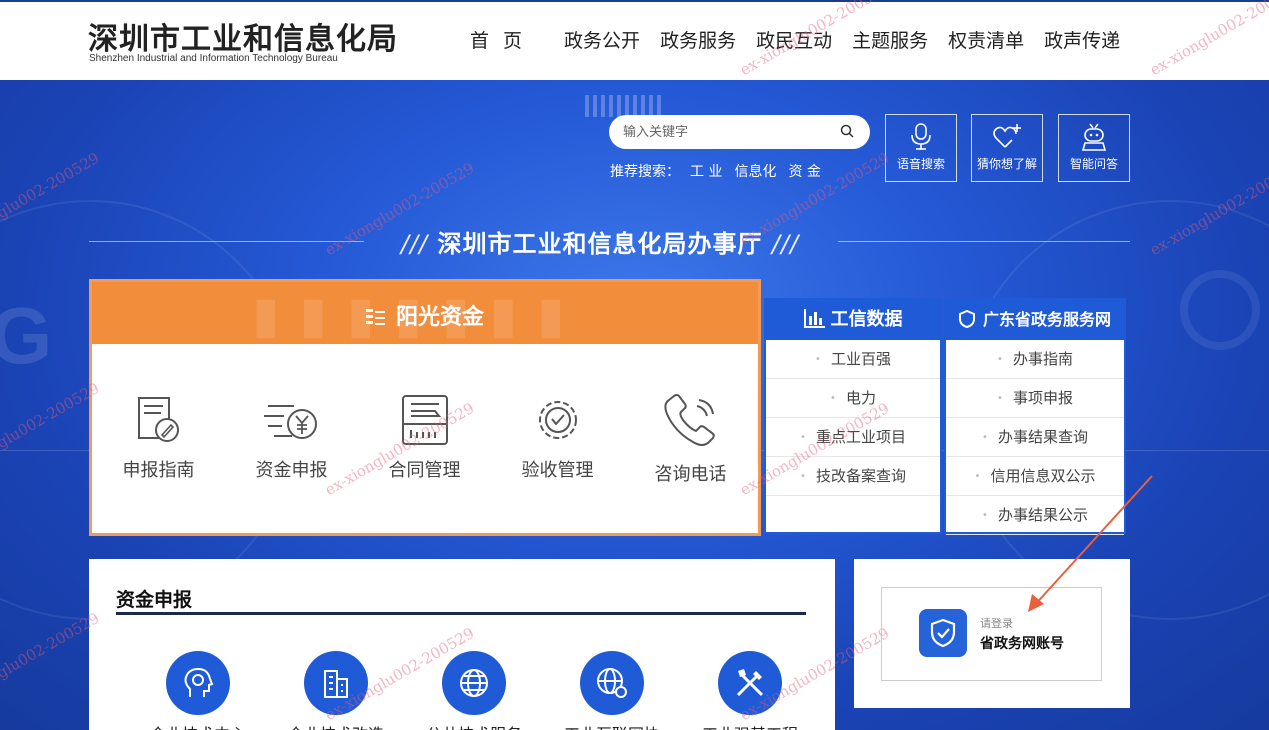 The height and width of the screenshot is (730, 1269). I want to click on tools-icon, so click(750, 683).